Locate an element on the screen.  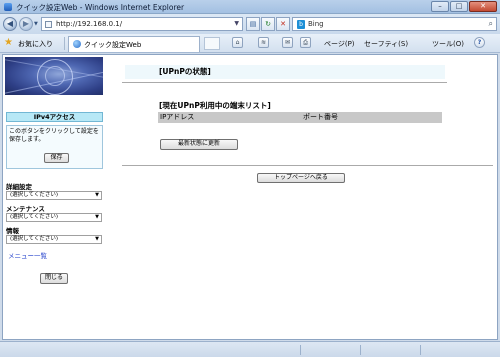
table-header-row: IPアドレス ポート番号 is located at coordinates (300, 117).